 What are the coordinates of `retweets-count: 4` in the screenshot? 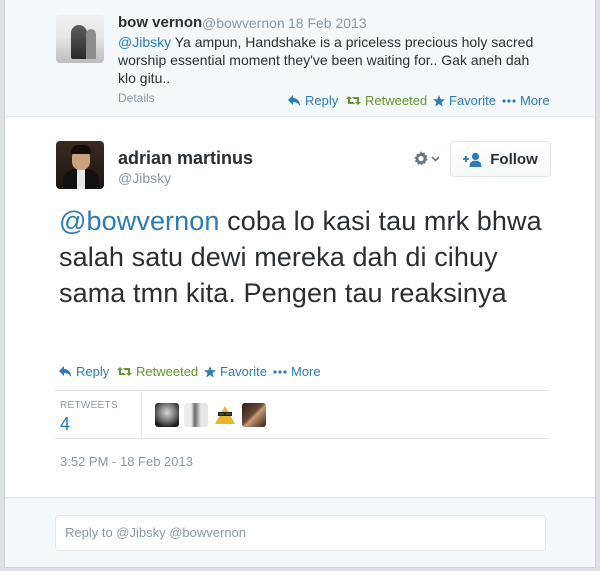 It's located at (65, 424).